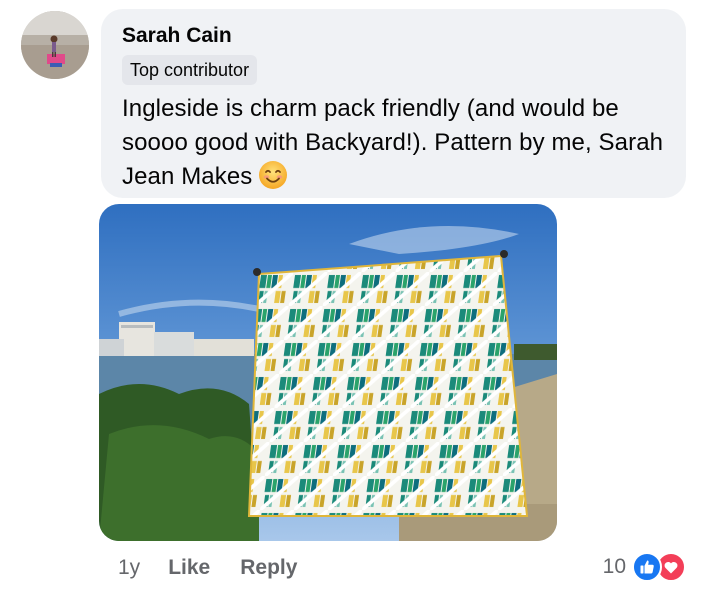 The height and width of the screenshot is (600, 710). Describe the element at coordinates (268, 568) in the screenshot. I see `reply-button: Reply` at that location.